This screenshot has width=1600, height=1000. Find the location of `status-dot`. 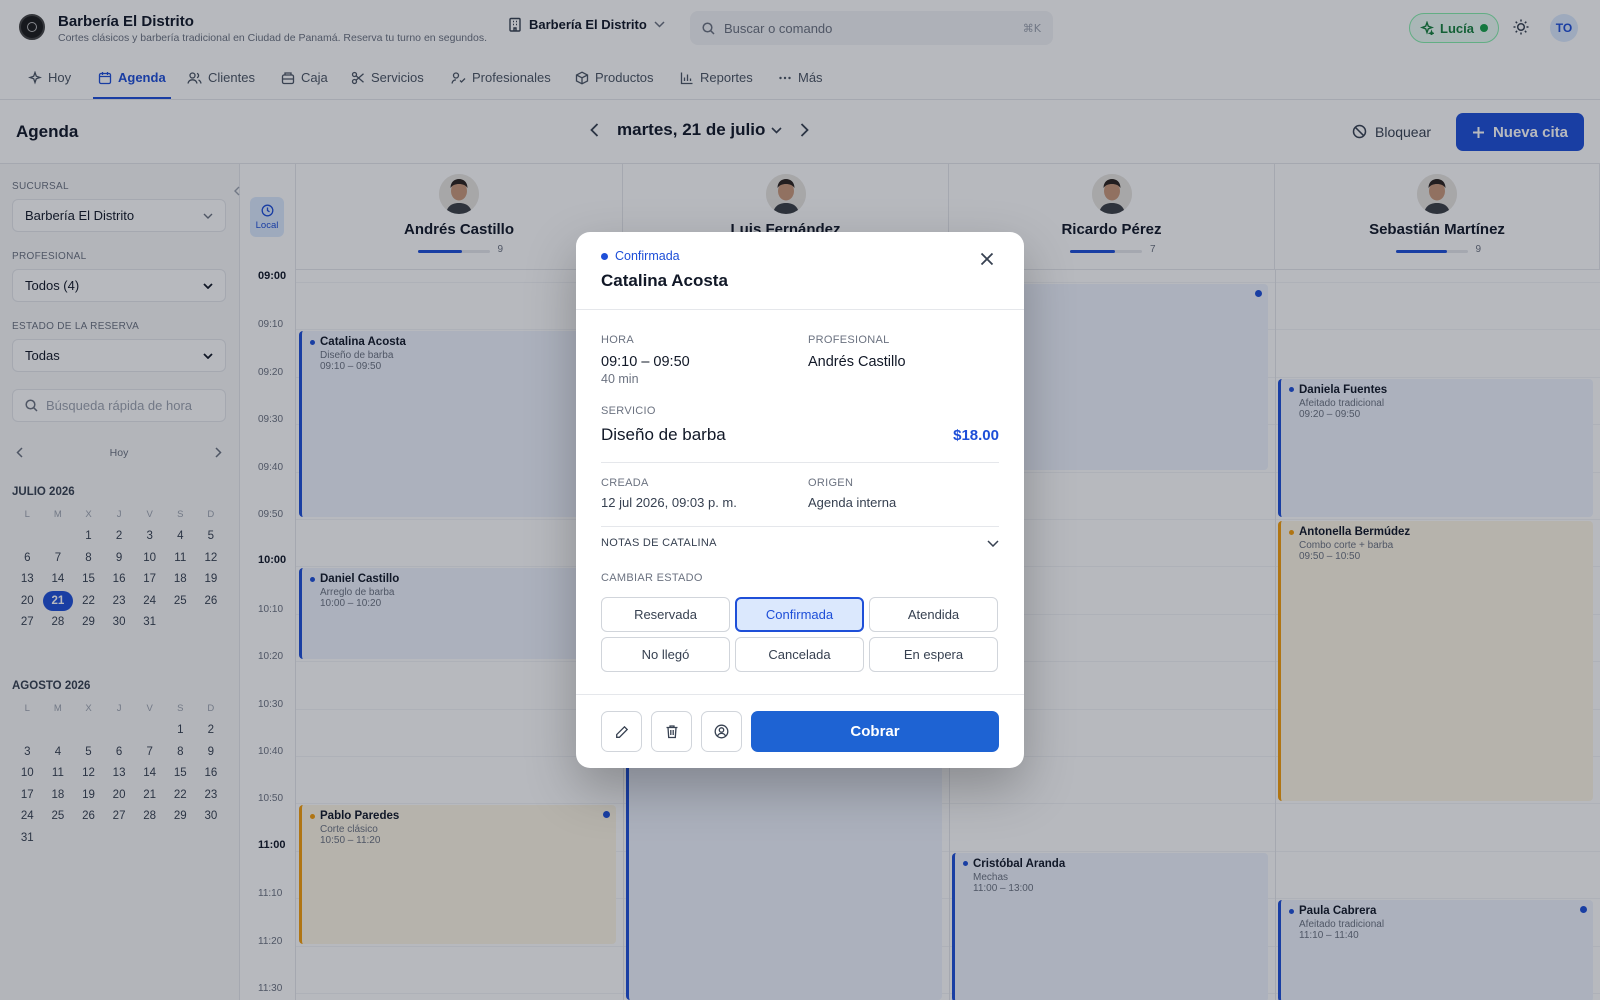

status-dot is located at coordinates (604, 256).